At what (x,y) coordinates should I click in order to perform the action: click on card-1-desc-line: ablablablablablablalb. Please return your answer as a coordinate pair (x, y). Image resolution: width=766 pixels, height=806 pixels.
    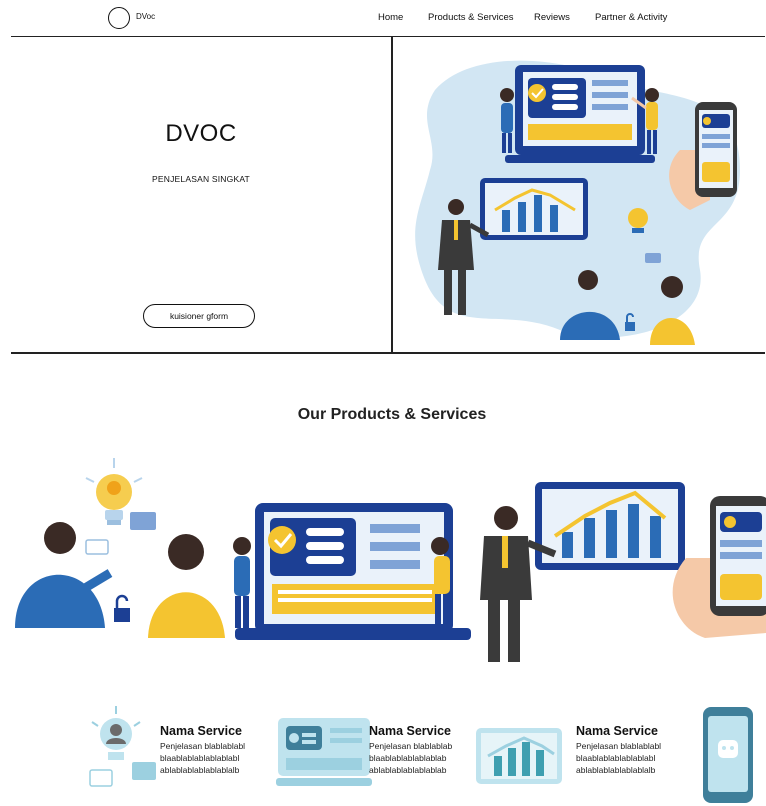
    Looking at the image, I should click on (200, 770).